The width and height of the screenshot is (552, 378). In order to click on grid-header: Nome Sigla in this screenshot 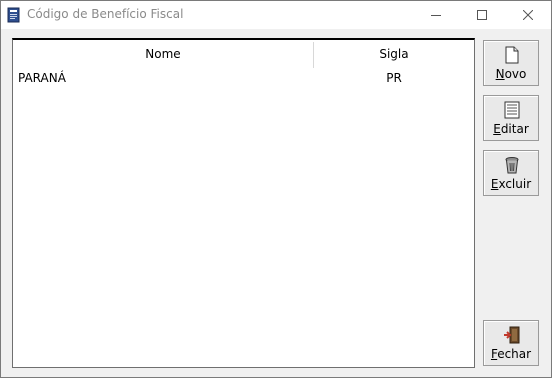, I will do `click(243, 54)`.